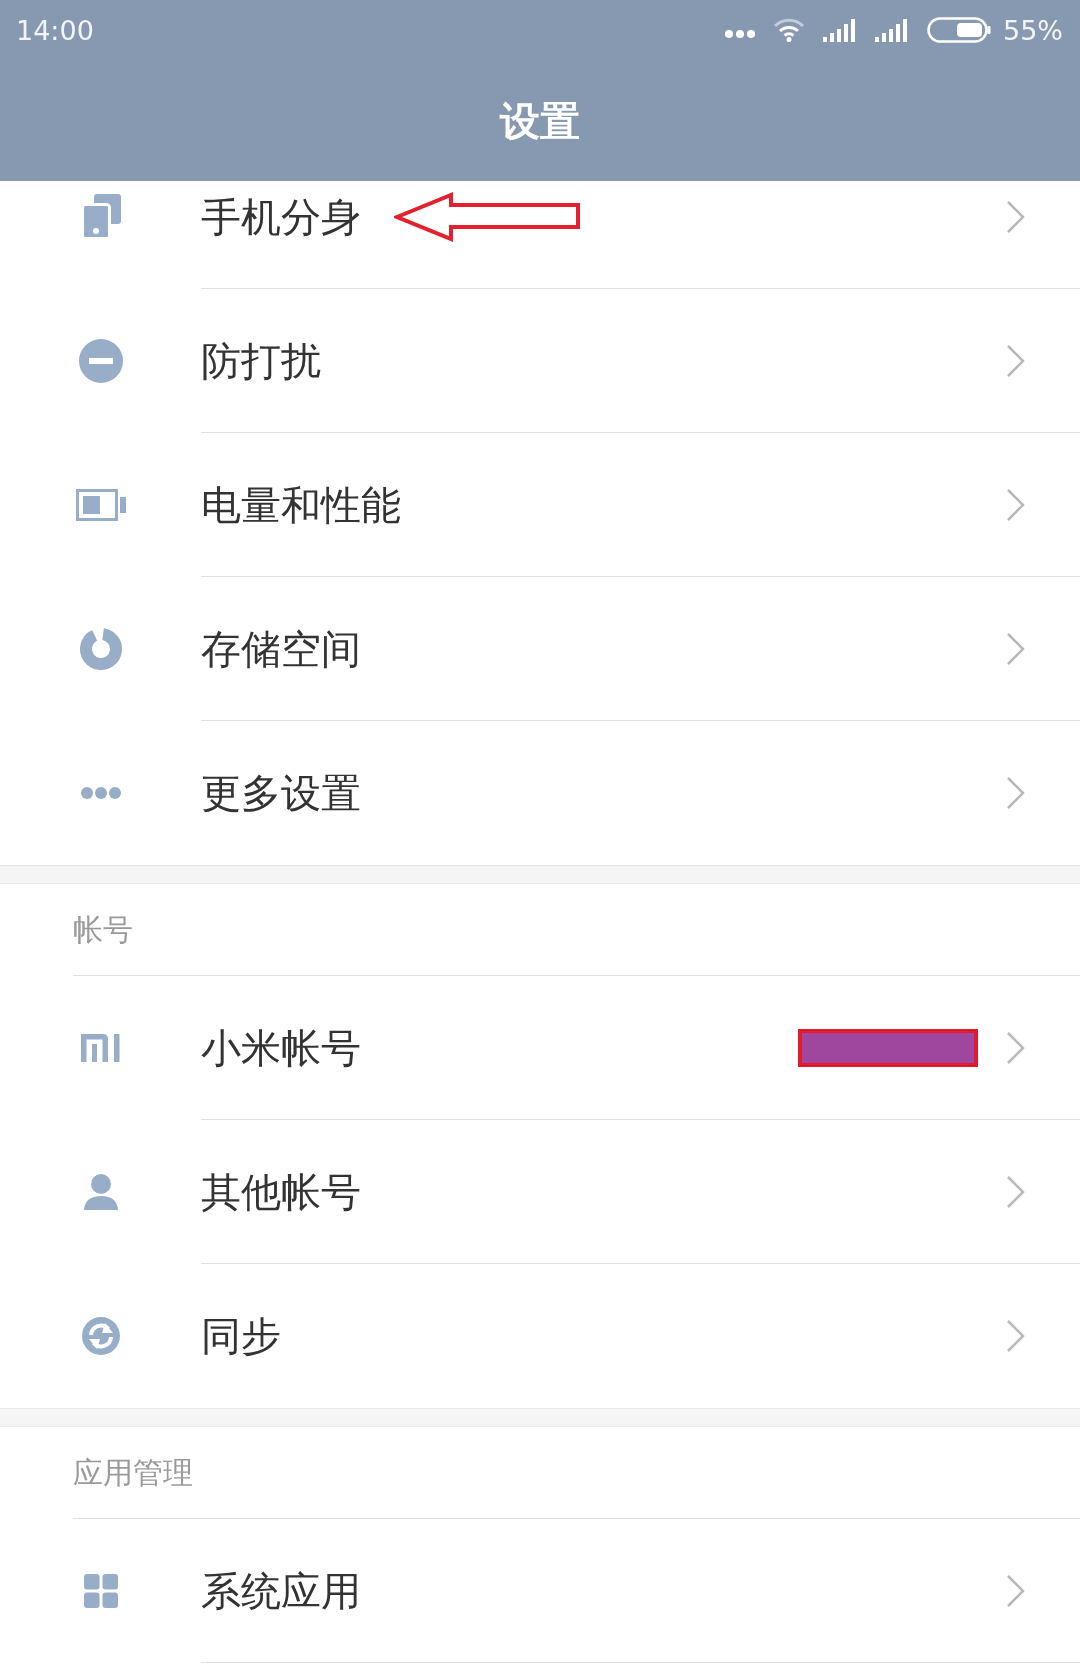 This screenshot has height=1670, width=1080. Describe the element at coordinates (789, 30) in the screenshot. I see `wifi-icon` at that location.